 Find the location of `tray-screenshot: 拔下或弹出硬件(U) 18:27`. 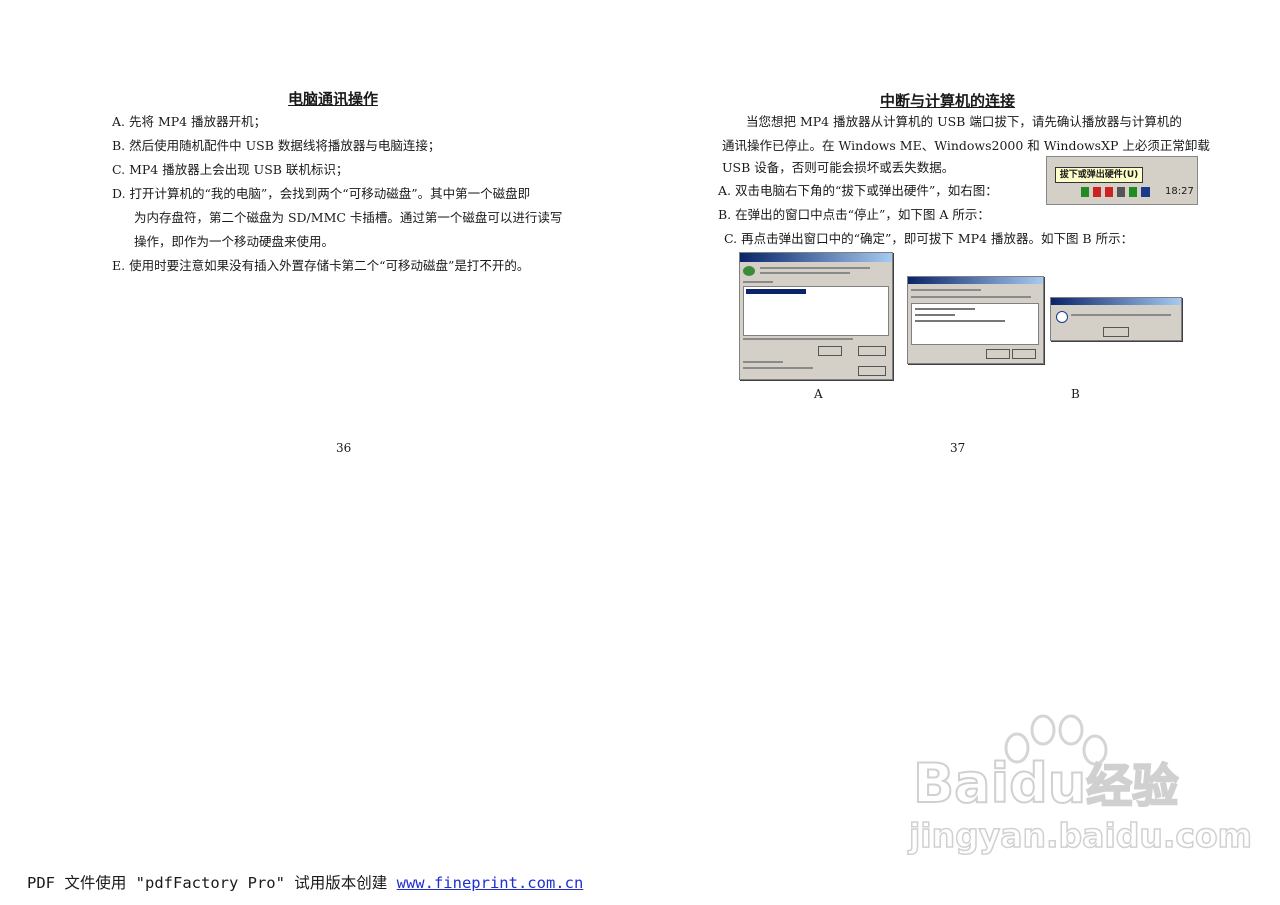

tray-screenshot: 拔下或弹出硬件(U) 18:27 is located at coordinates (1122, 180).